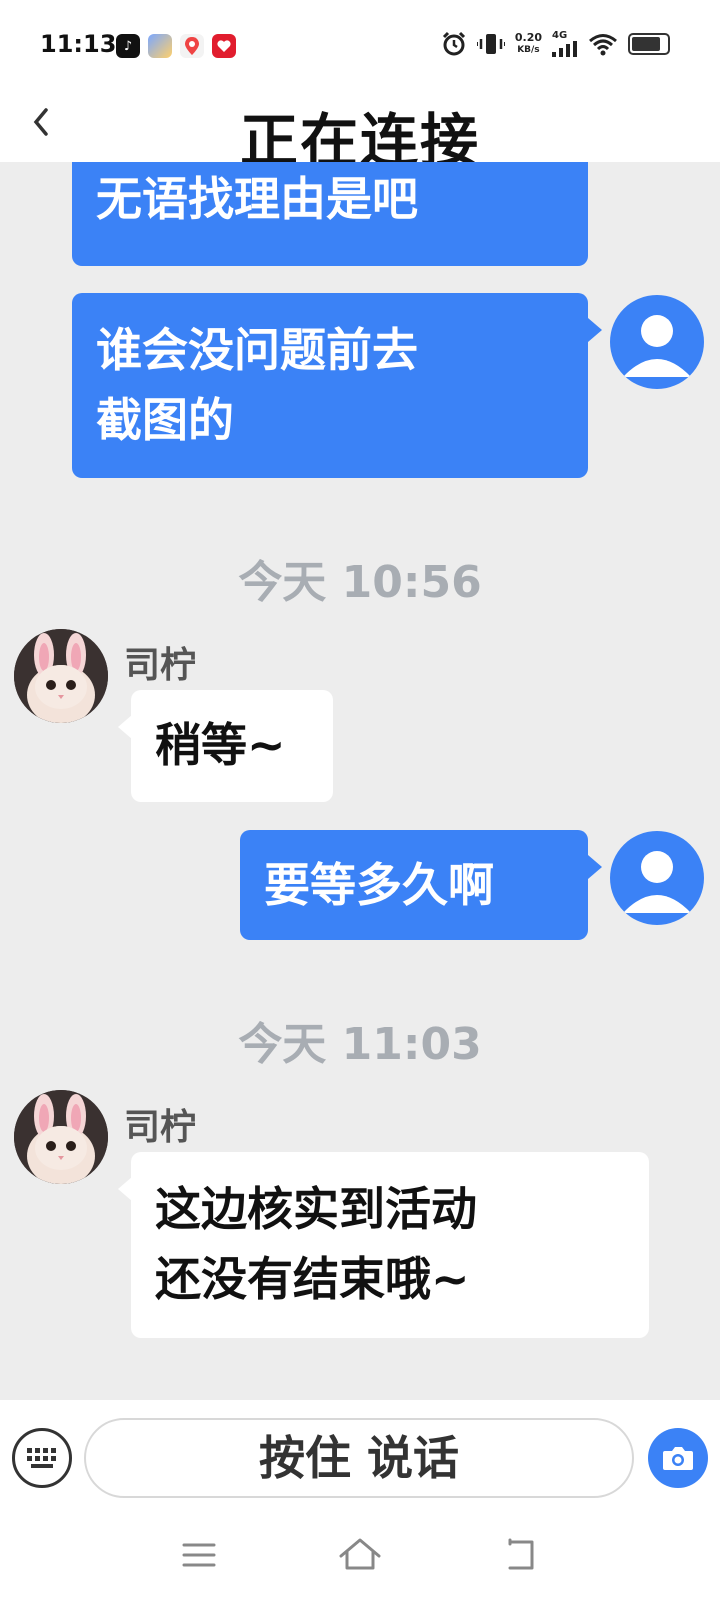 The image size is (720, 1600). What do you see at coordinates (360, 133) in the screenshot?
I see `chat-header: 正在连接` at bounding box center [360, 133].